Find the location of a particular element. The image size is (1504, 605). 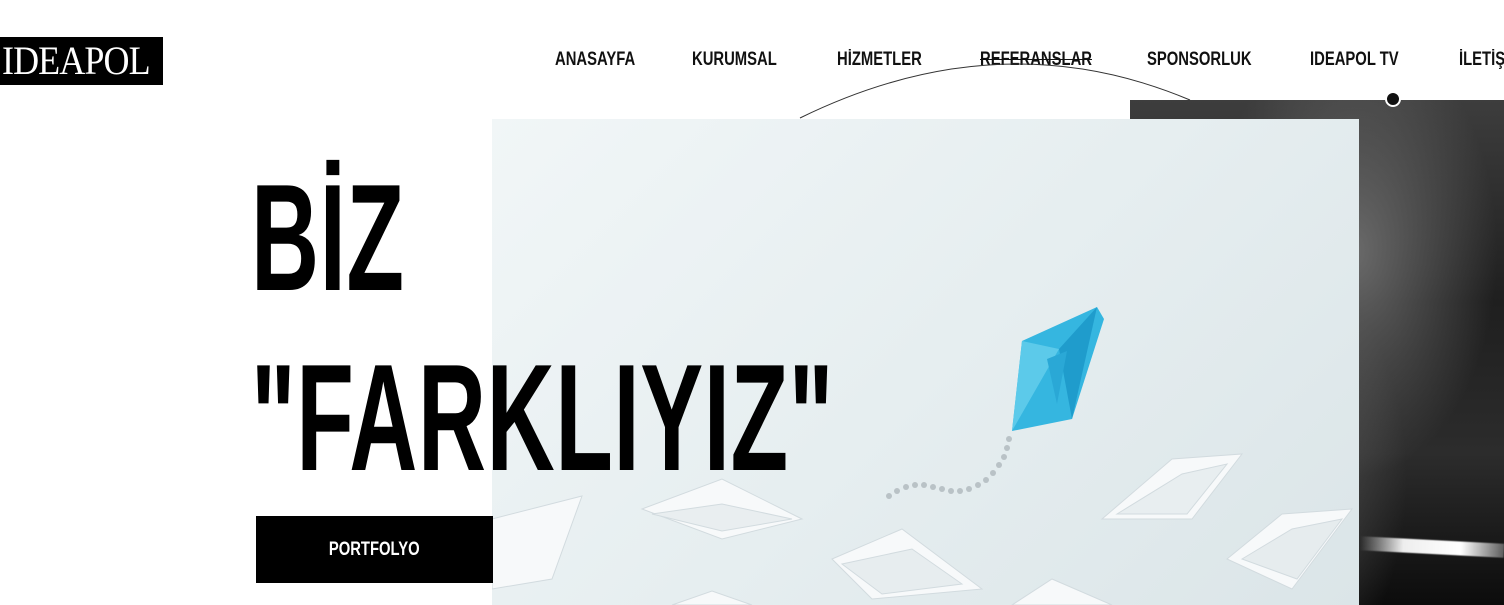

dotted-trail is located at coordinates (949, 467).